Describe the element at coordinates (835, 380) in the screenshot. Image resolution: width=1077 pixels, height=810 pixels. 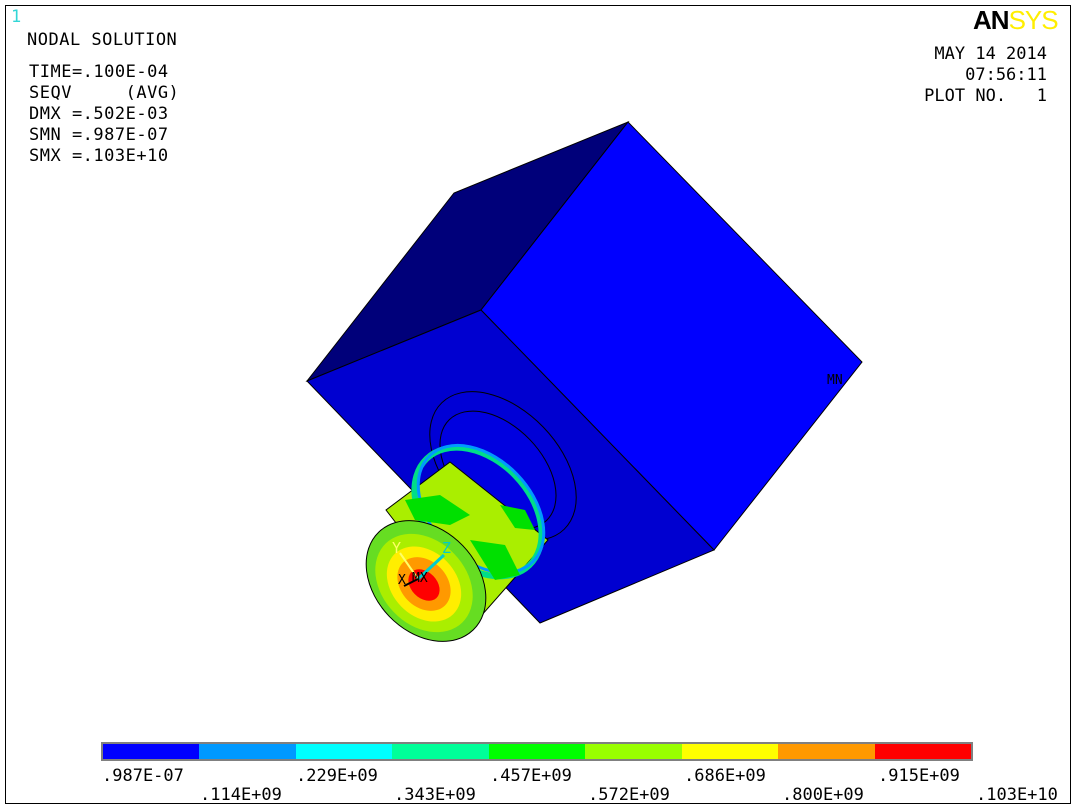
I see `mn-marker: MN` at that location.